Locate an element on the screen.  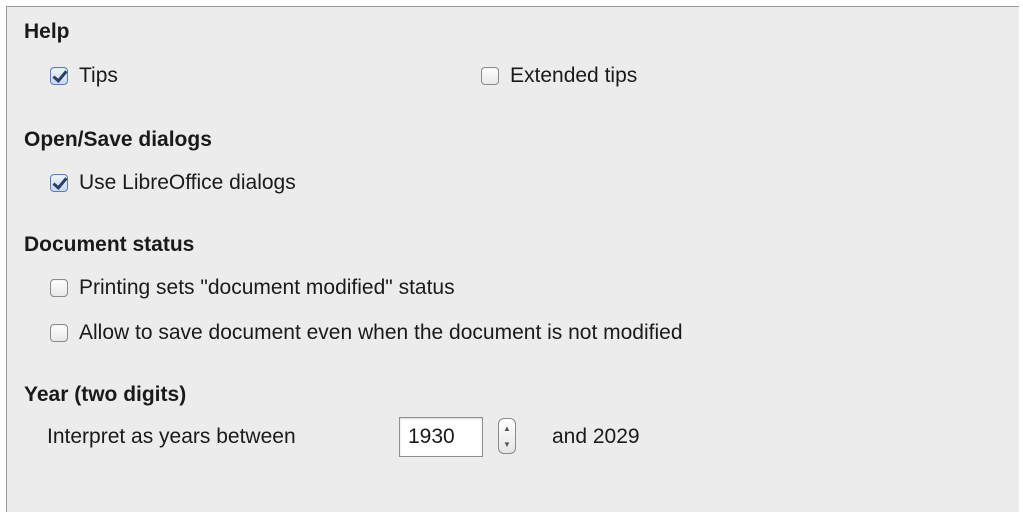
use-libreoffice-dialogs-checkbox: Use LibreOffice dialogs is located at coordinates (173, 183).